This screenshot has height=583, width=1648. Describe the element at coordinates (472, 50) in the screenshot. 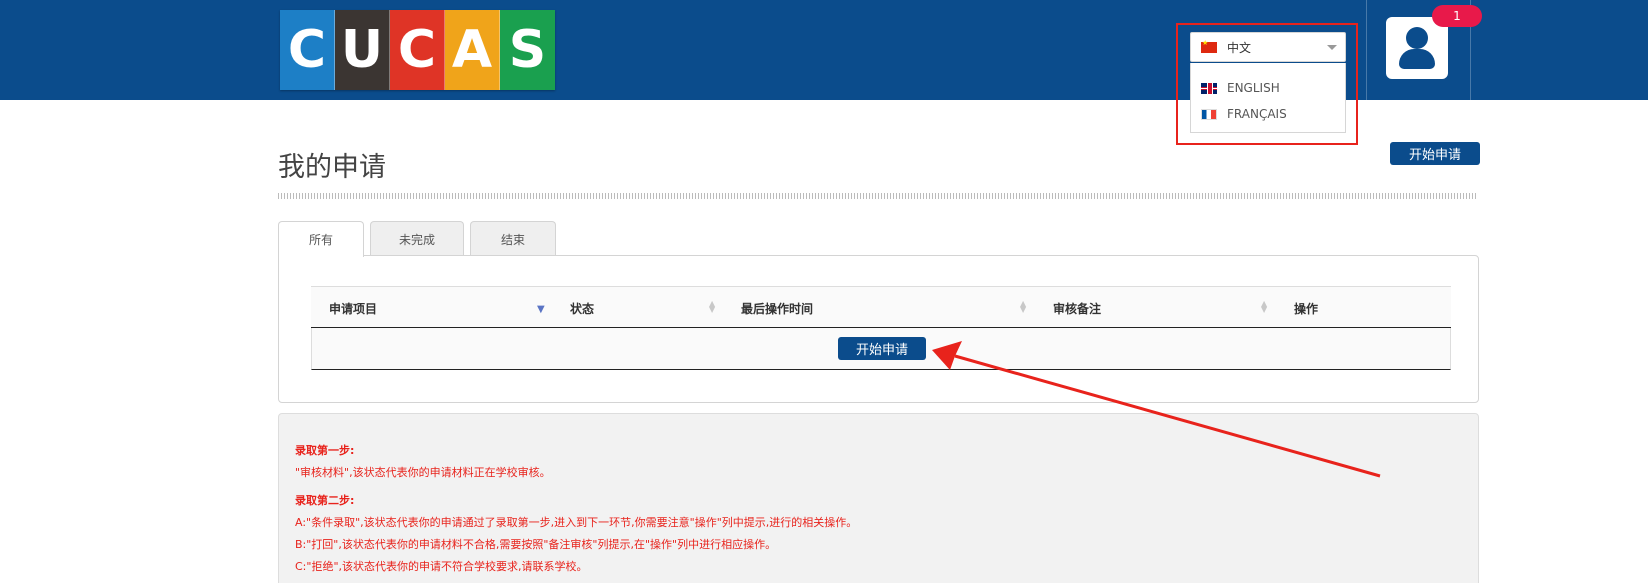

I see `logo-letter: A` at that location.